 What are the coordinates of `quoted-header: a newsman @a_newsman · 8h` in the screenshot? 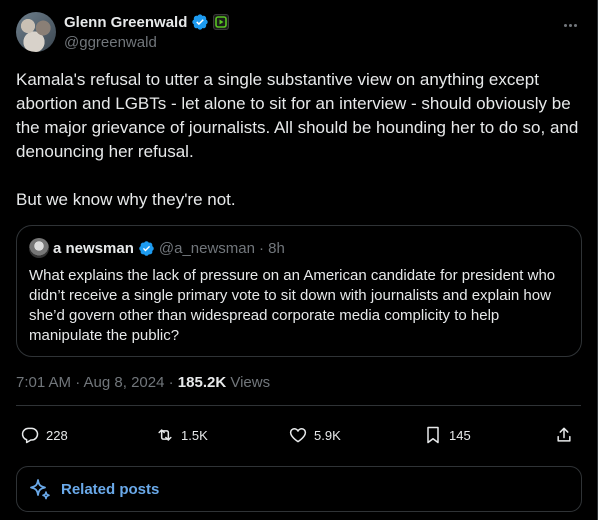 It's located at (157, 248).